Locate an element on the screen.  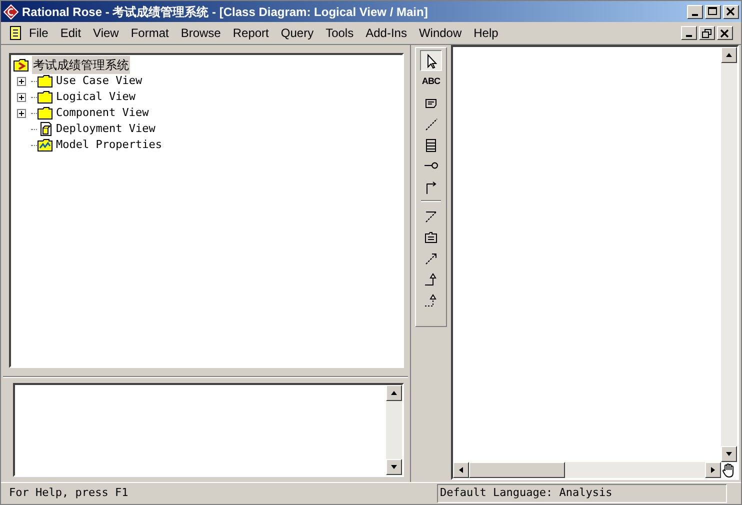
maximize-button is located at coordinates (713, 11).